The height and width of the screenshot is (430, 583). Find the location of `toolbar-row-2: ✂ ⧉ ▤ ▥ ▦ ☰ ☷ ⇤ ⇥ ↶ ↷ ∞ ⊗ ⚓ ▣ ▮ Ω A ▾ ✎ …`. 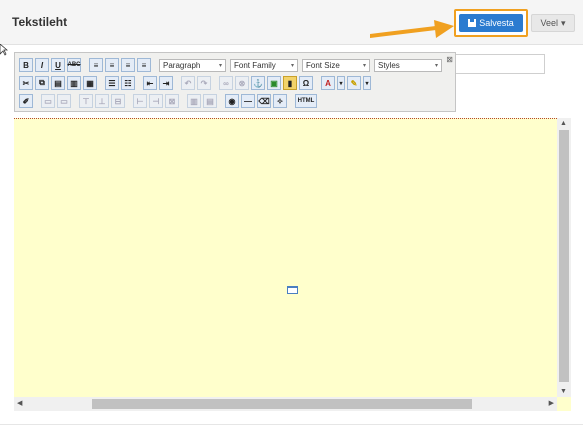

toolbar-row-2: ✂ ⧉ ▤ ▥ ▦ ☰ ☷ ⇤ ⇥ ↶ ↷ ∞ ⊗ ⚓ ▣ ▮ Ω A ▾ ✎ … is located at coordinates (195, 83).